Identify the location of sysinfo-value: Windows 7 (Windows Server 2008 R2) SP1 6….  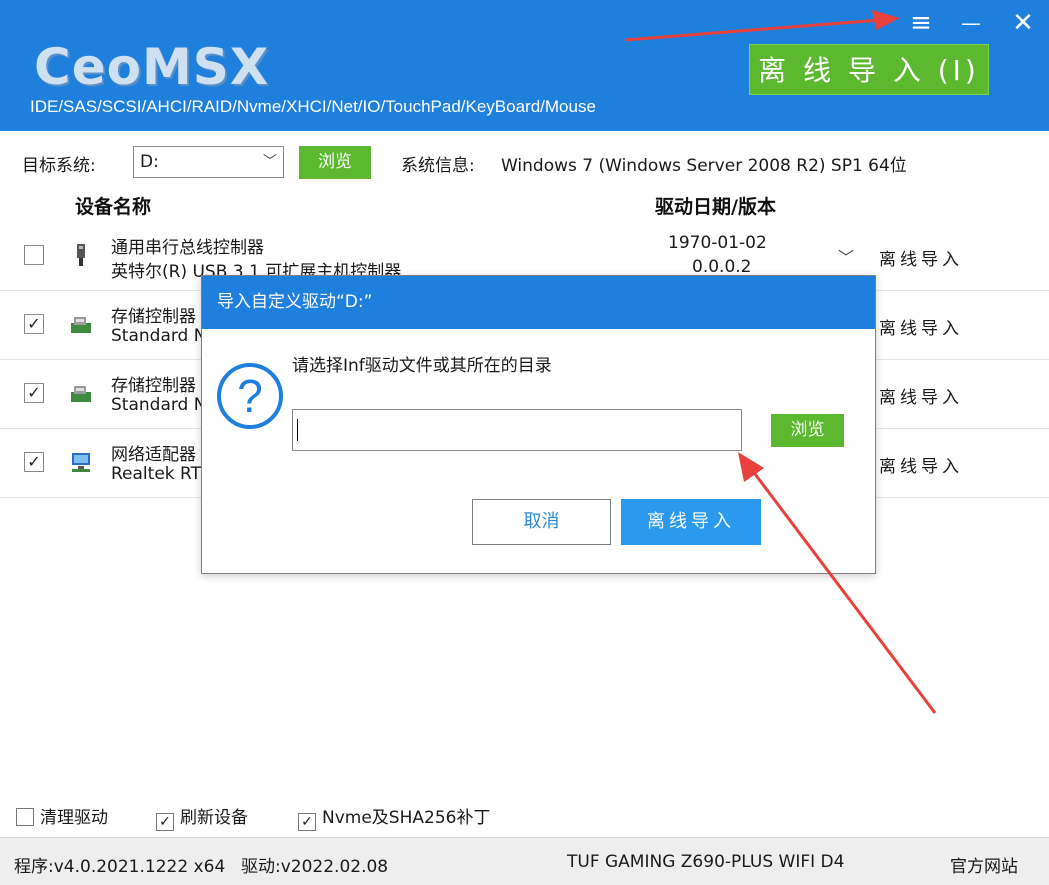
(704, 166).